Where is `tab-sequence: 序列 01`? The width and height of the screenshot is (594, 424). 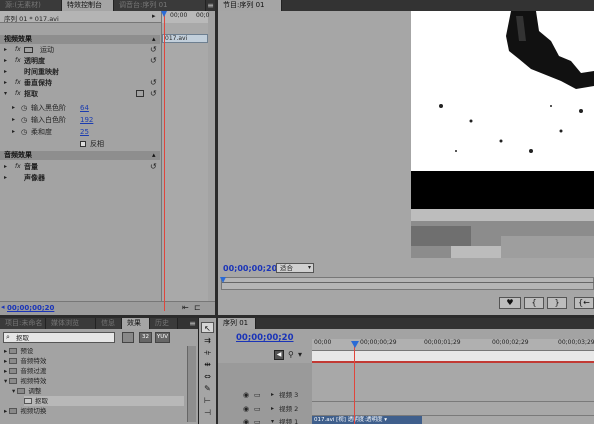 tab-sequence: 序列 01 is located at coordinates (237, 323).